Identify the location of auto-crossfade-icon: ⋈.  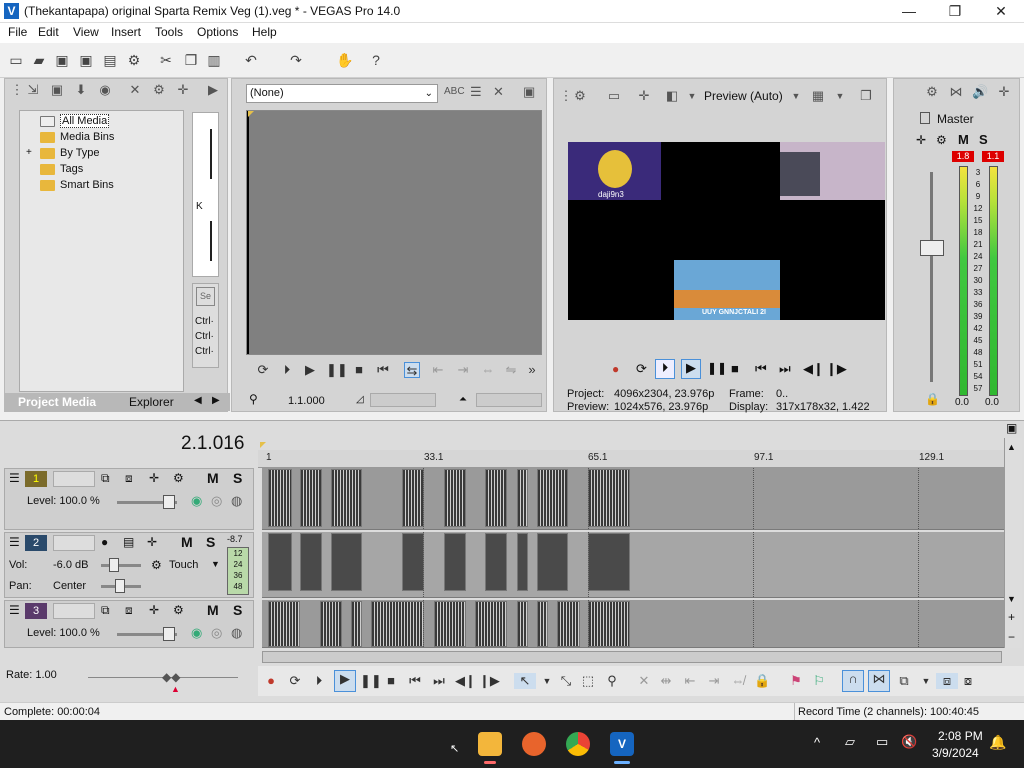
(879, 681).